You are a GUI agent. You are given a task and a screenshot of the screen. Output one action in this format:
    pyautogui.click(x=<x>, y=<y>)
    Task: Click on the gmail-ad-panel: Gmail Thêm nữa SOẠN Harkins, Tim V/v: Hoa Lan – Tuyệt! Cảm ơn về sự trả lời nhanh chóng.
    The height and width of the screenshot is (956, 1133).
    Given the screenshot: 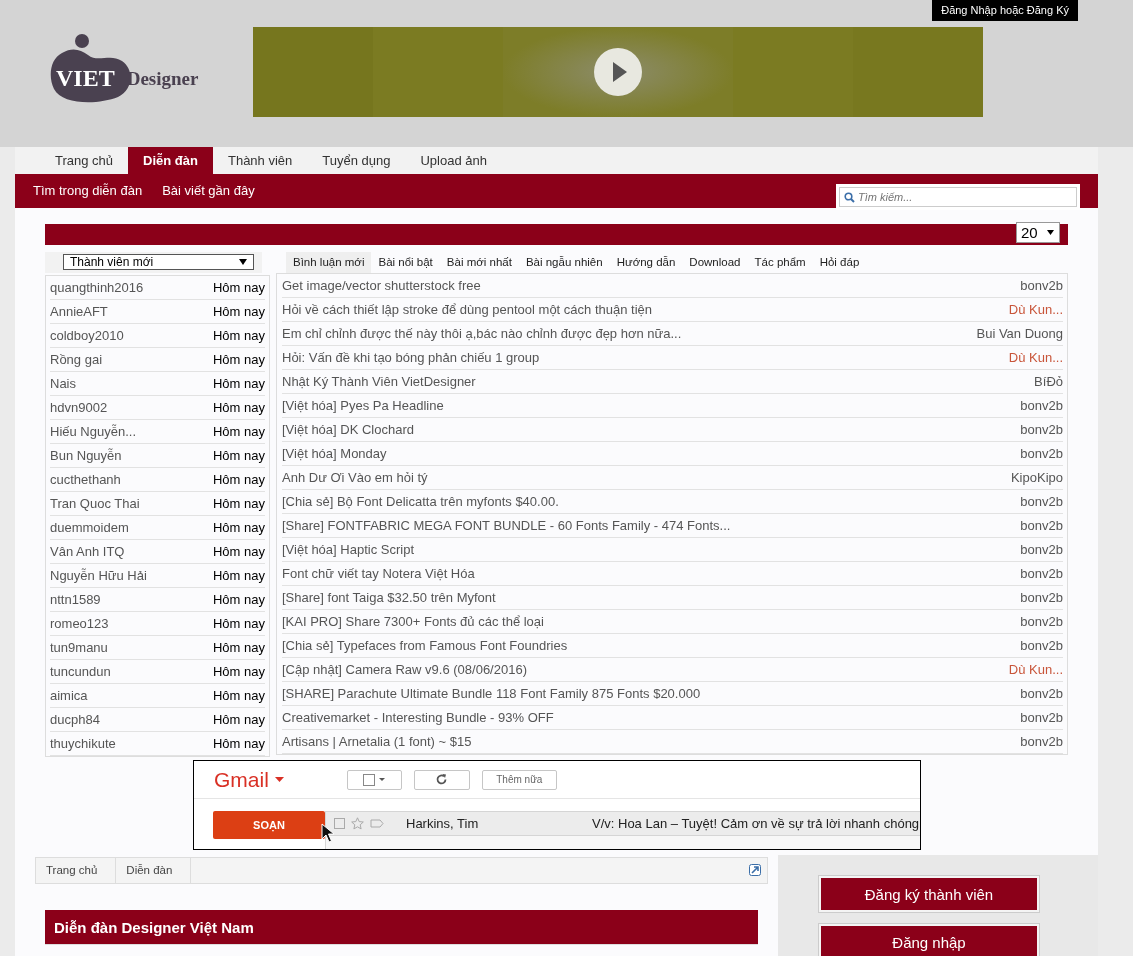 What is the action you would take?
    pyautogui.click(x=557, y=805)
    